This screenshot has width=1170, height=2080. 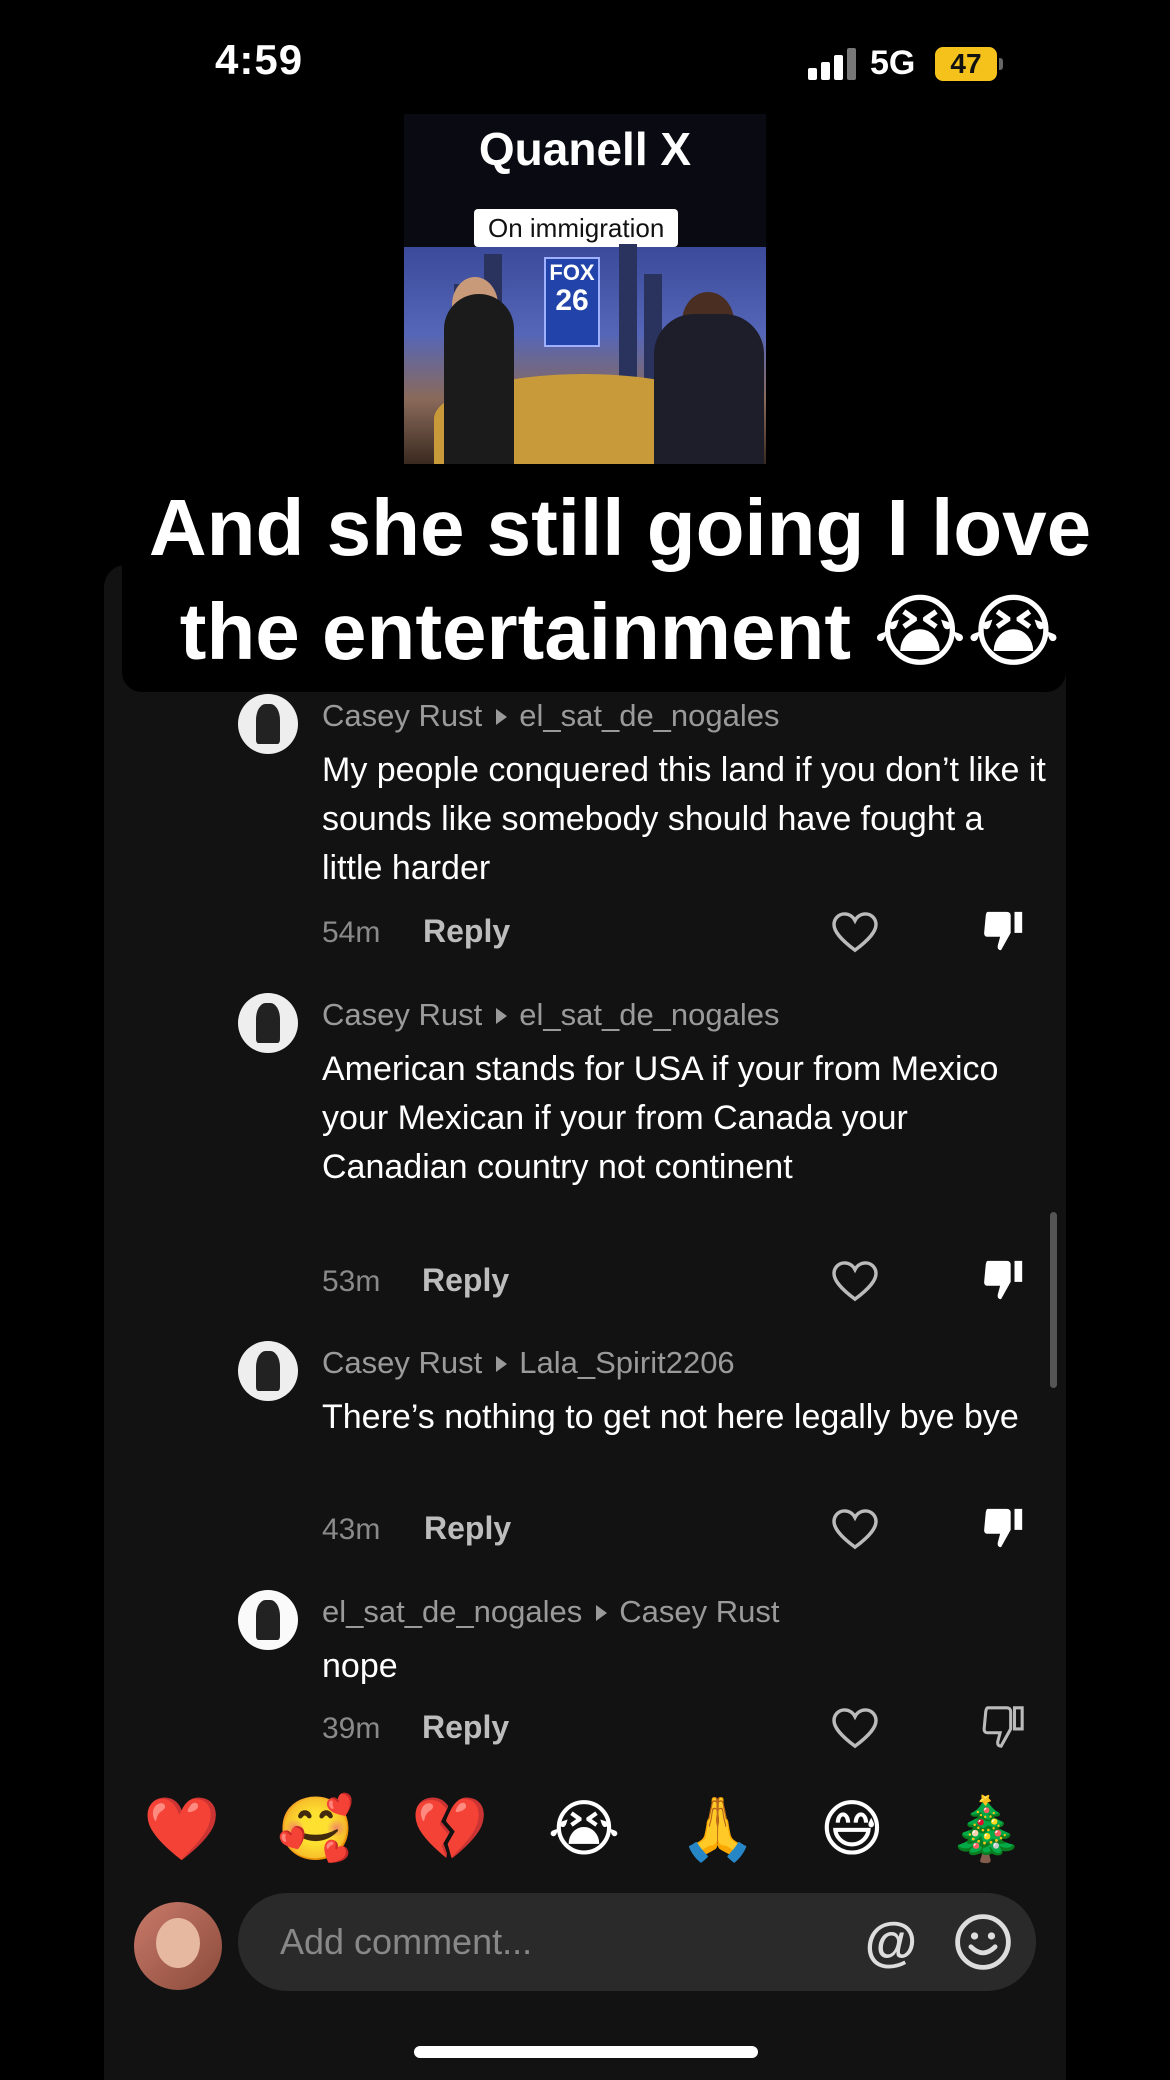 I want to click on home-indicator, so click(x=586, y=2052).